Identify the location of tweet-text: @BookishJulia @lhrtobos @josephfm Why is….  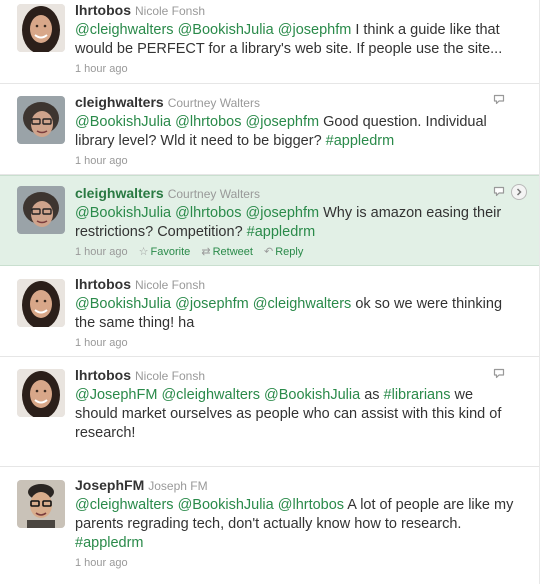
(288, 222).